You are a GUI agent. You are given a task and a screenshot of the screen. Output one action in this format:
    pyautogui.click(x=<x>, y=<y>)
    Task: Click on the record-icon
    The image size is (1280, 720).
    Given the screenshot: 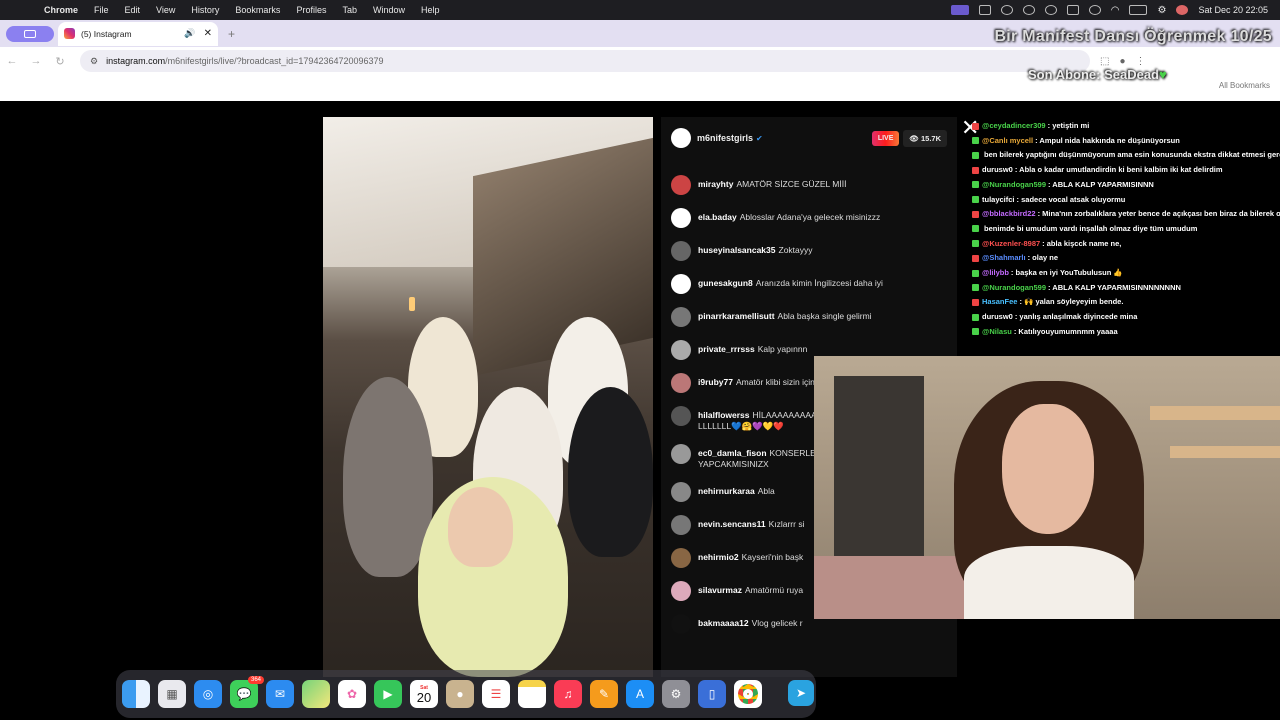 What is the action you would take?
    pyautogui.click(x=1028, y=10)
    